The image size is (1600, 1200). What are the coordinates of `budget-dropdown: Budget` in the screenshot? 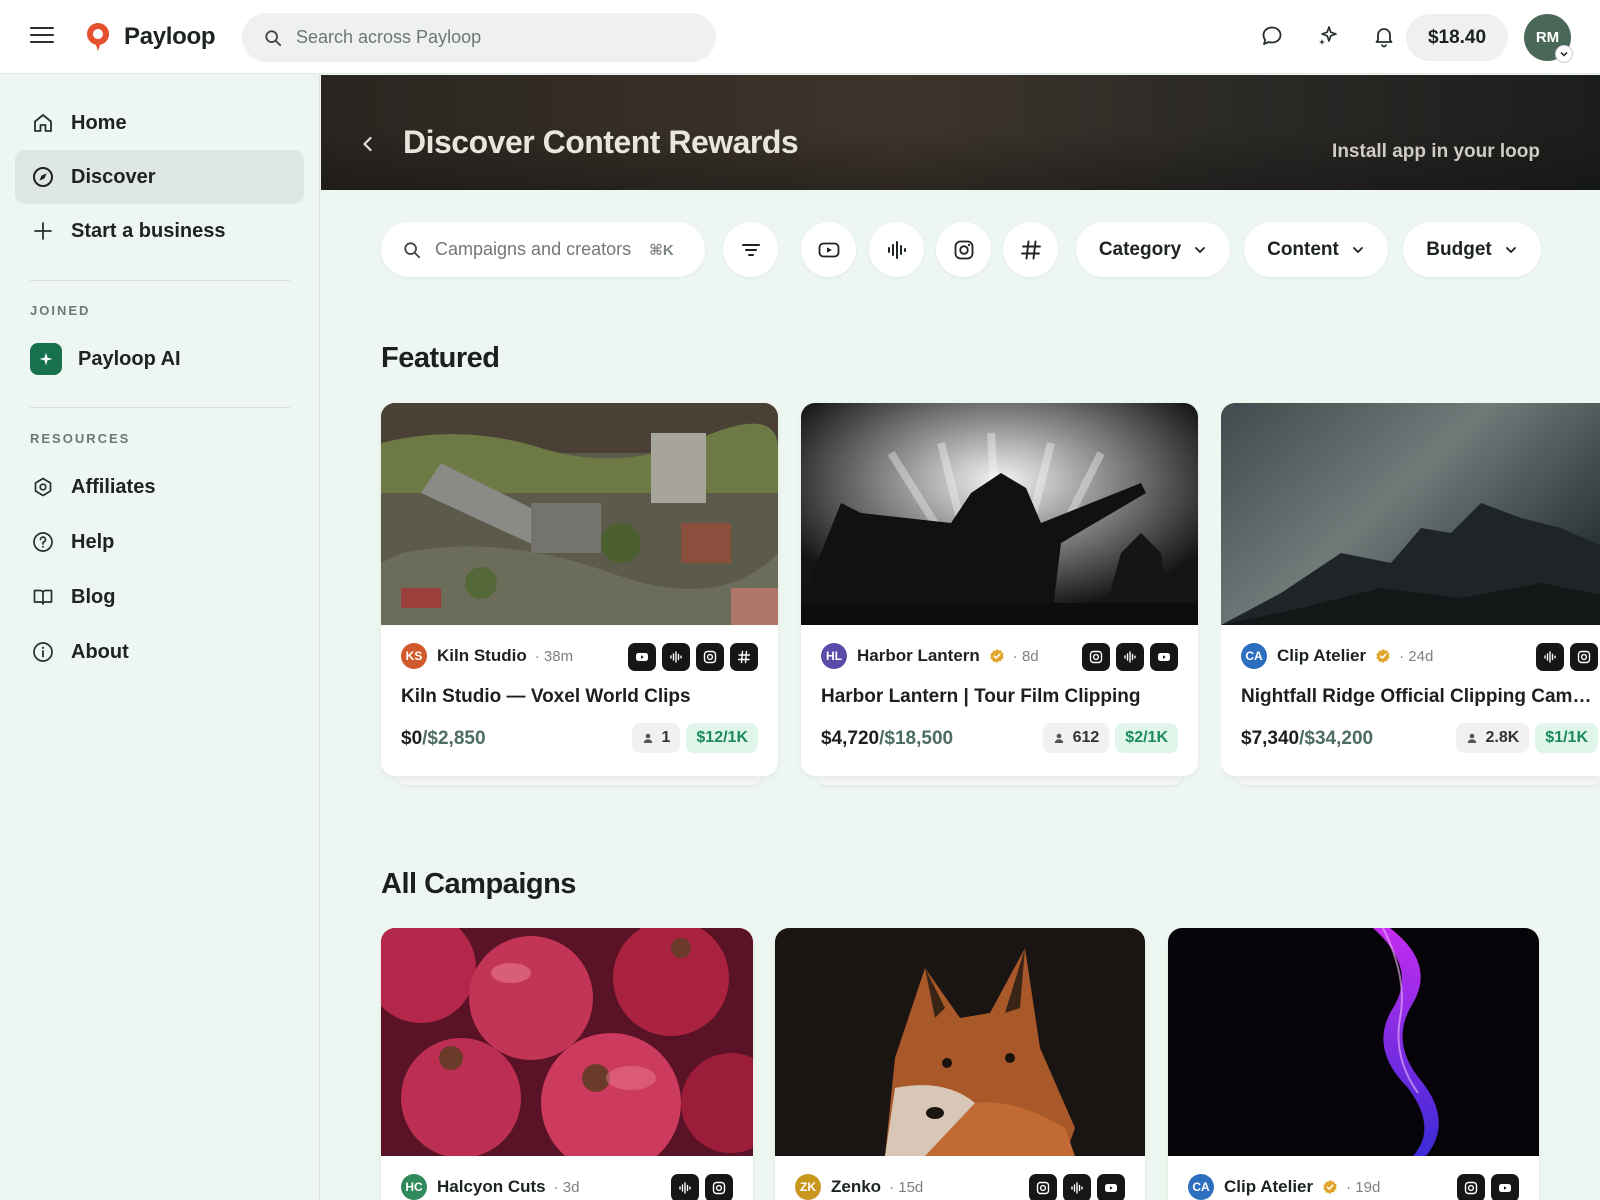 It's located at (1472, 249).